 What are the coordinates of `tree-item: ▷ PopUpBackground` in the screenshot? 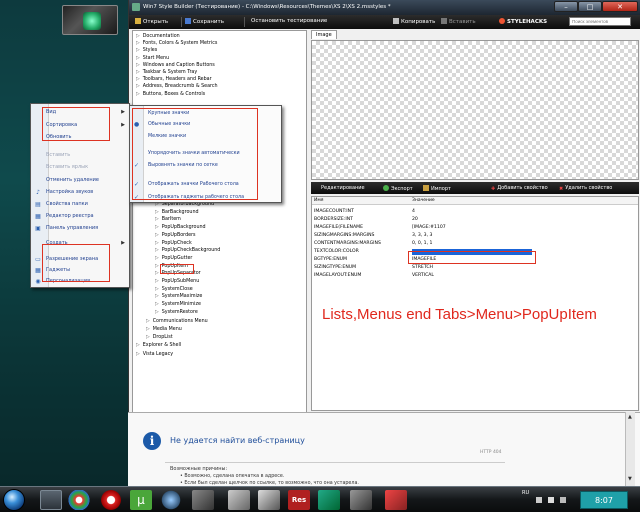 It's located at (180, 227).